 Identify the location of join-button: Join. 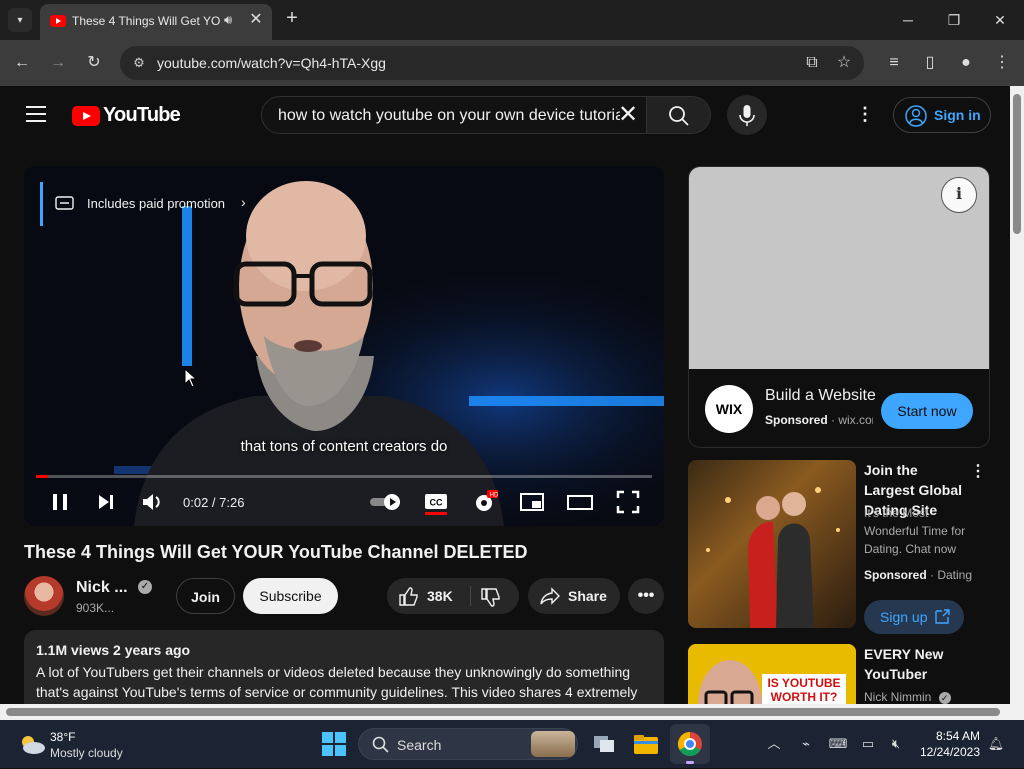
(205, 596).